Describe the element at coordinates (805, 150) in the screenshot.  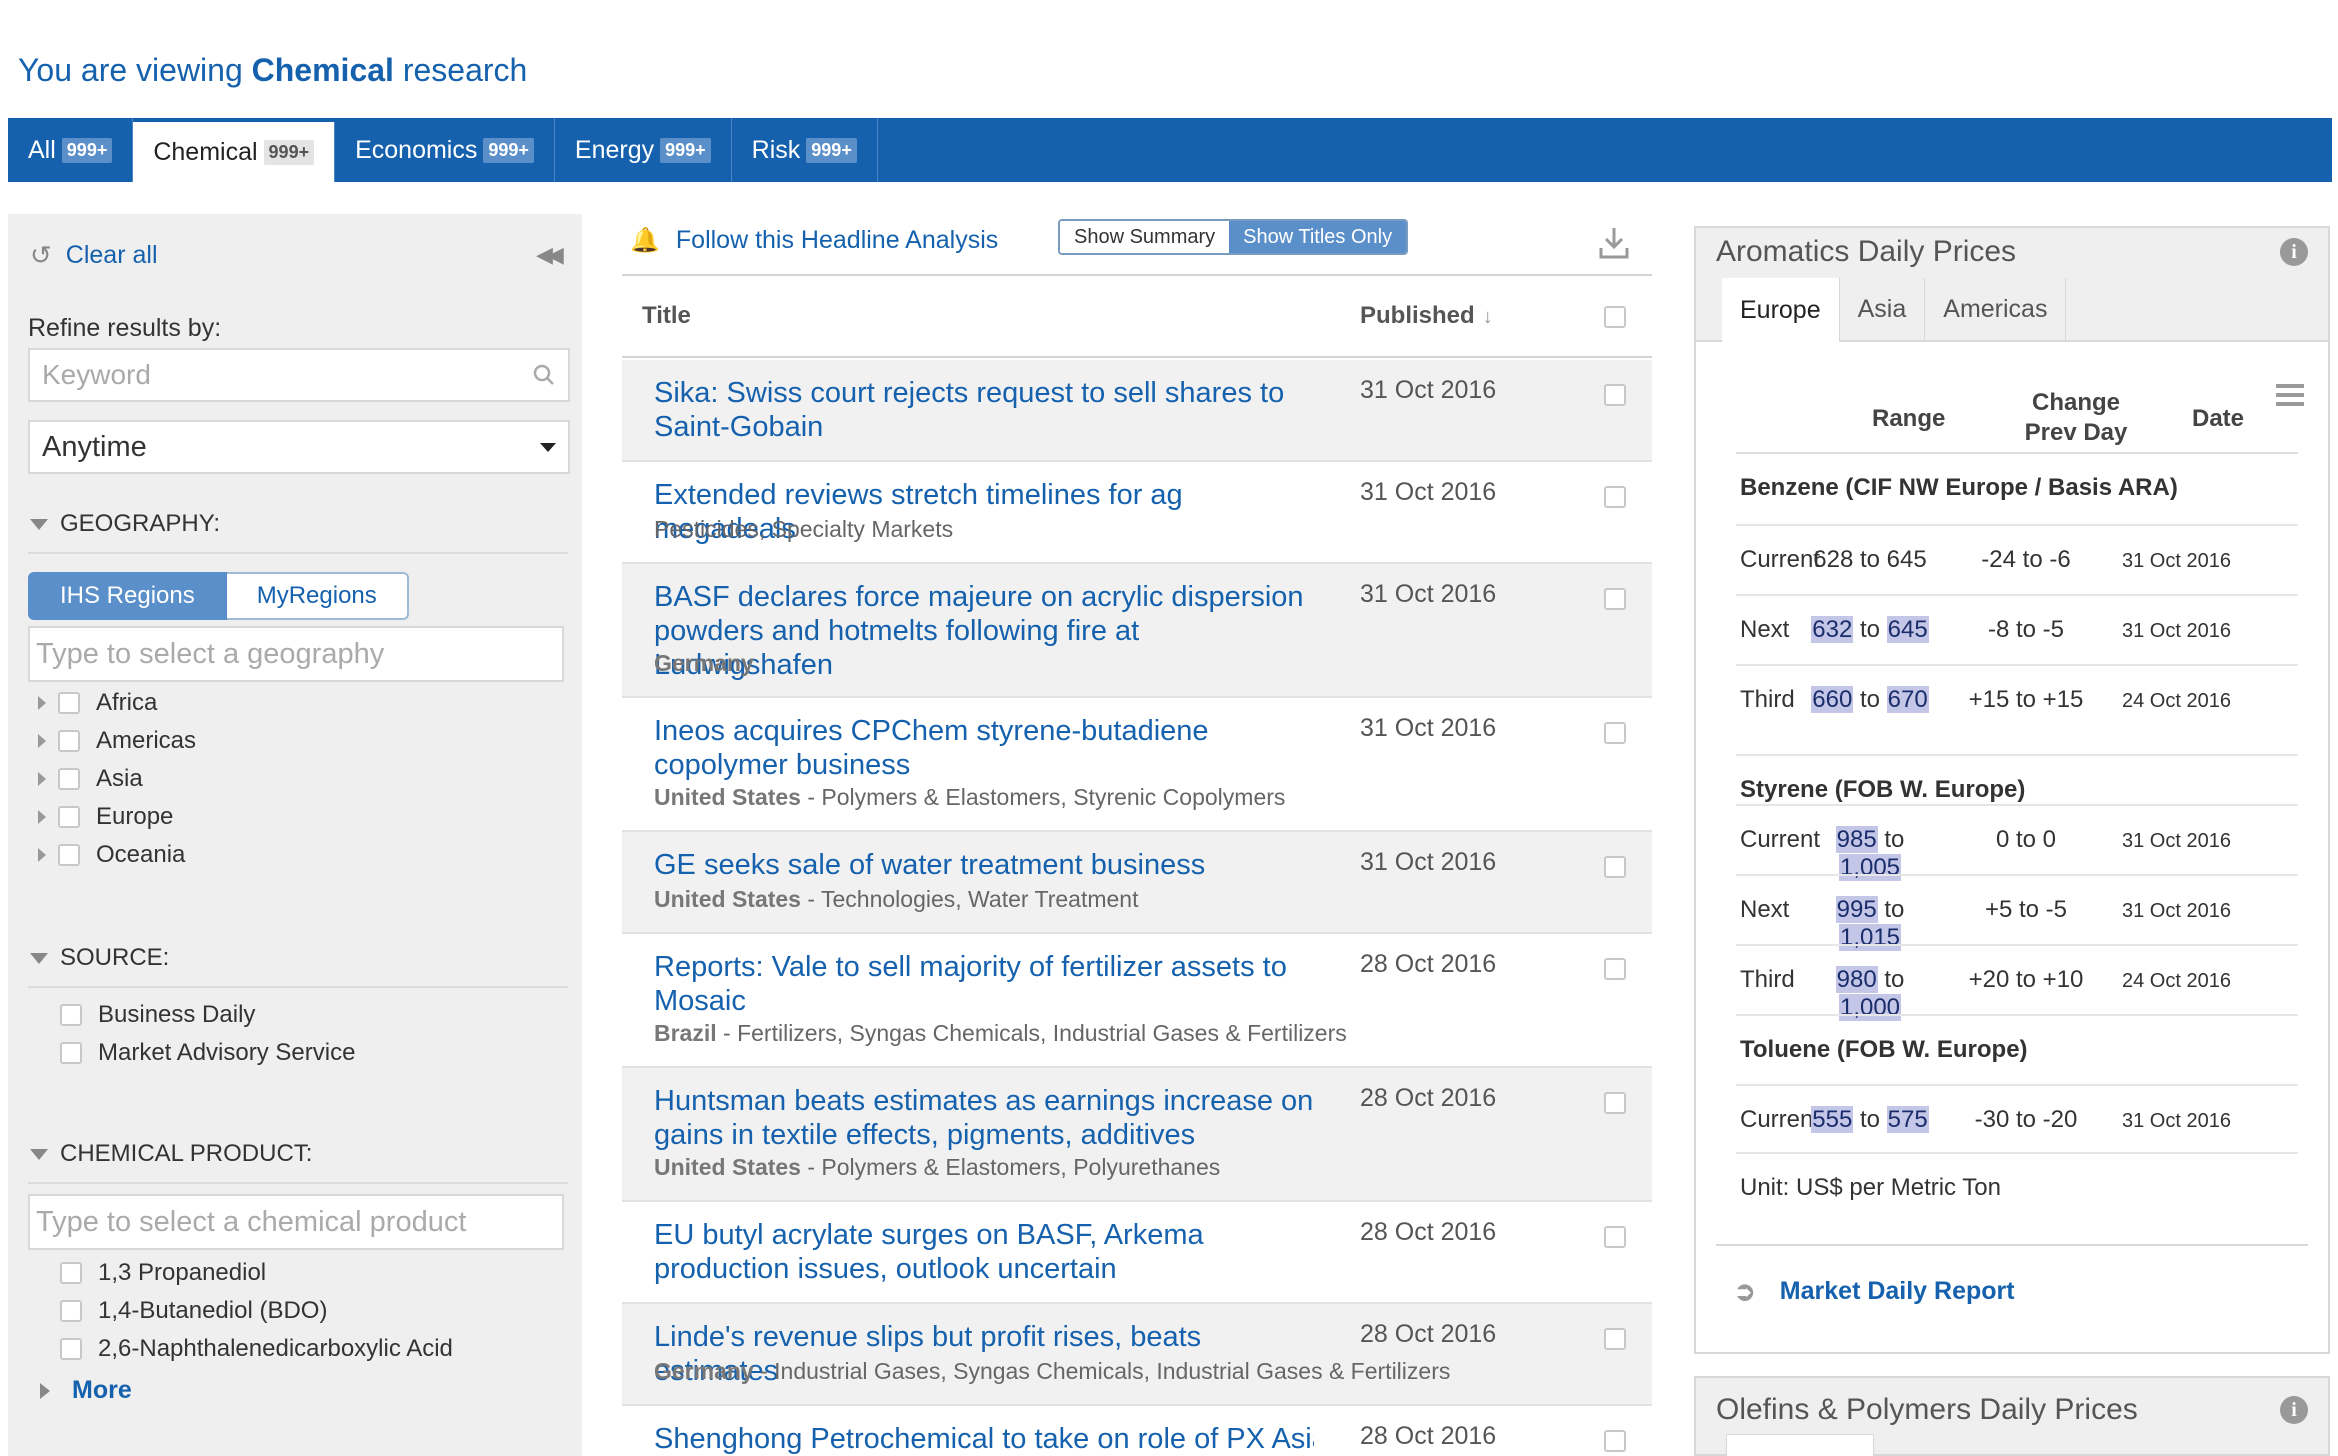
I see `tab-risk: Risk 999+` at that location.